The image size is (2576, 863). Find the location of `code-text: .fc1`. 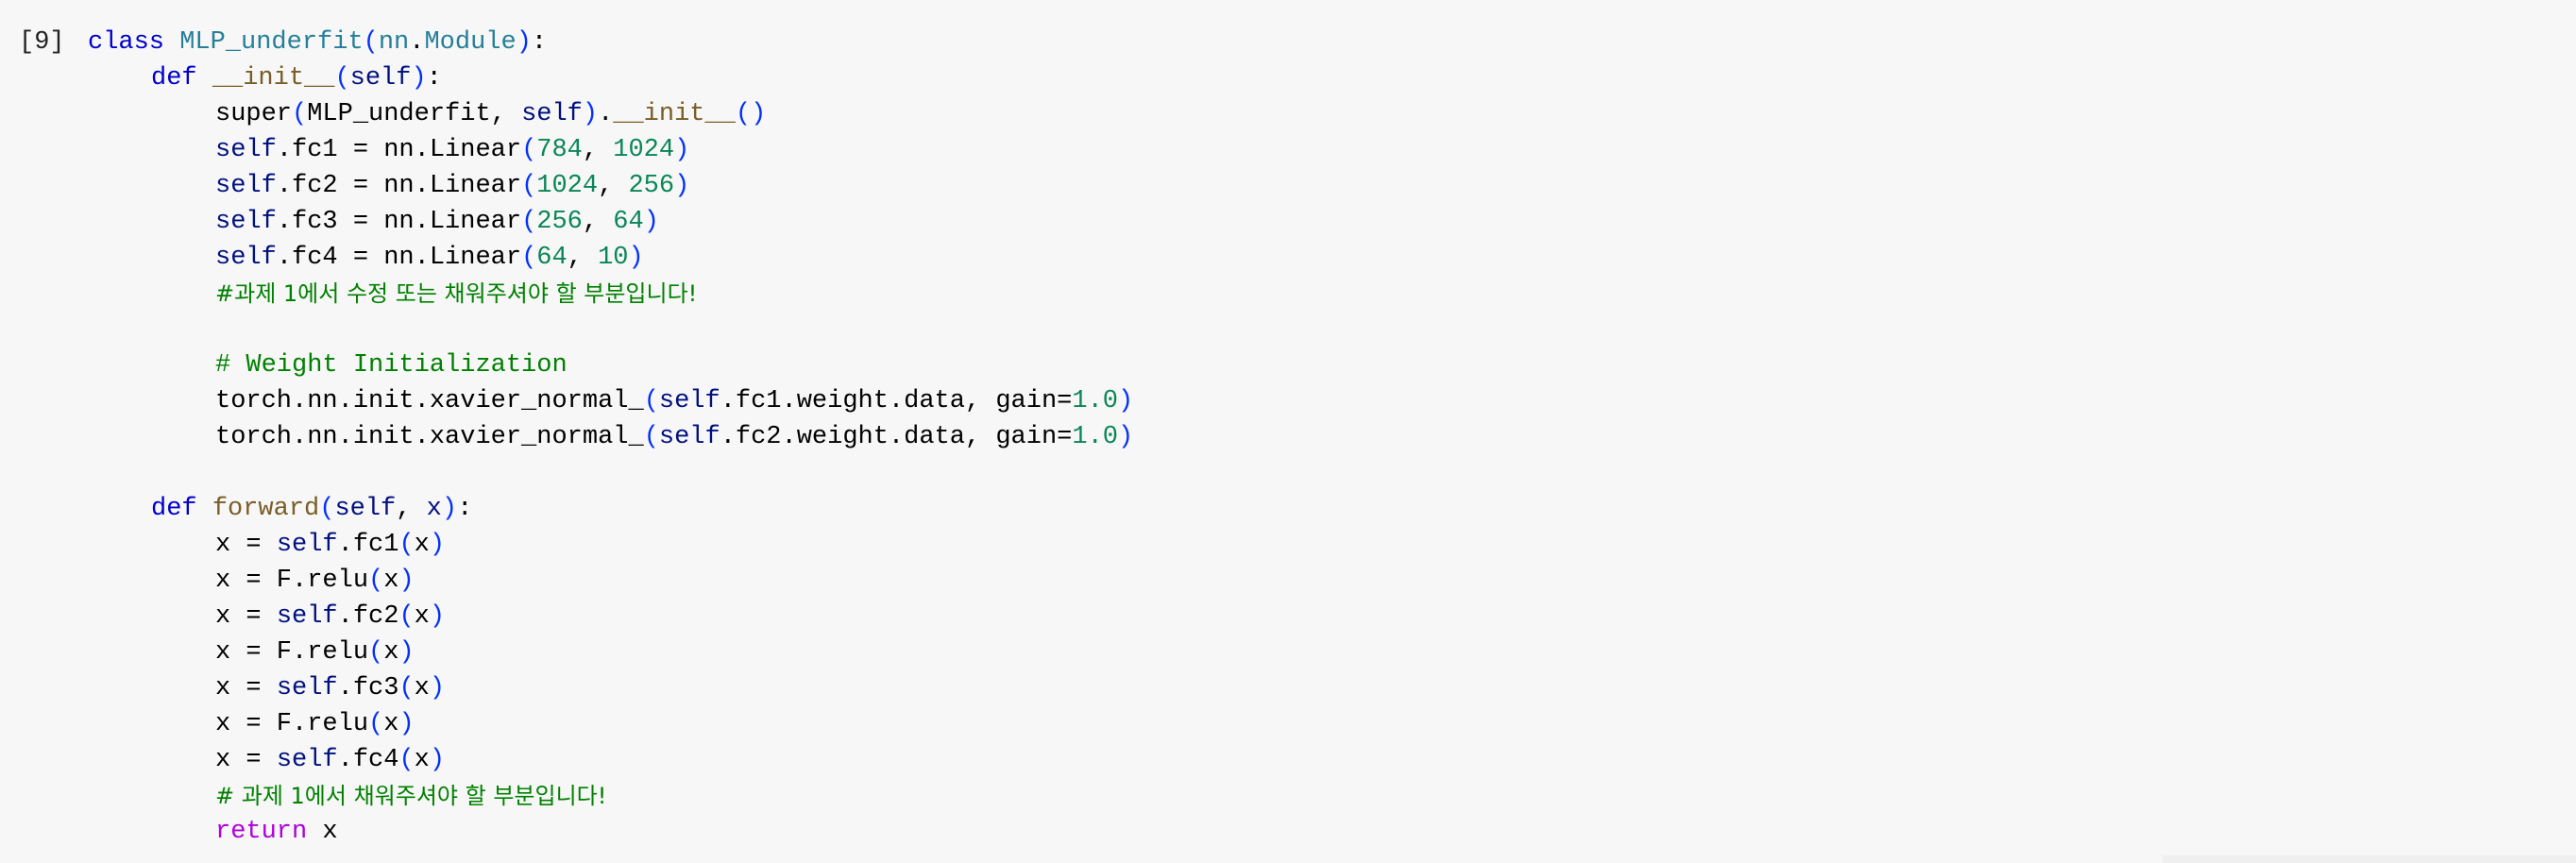

code-text: .fc1 is located at coordinates (368, 545).